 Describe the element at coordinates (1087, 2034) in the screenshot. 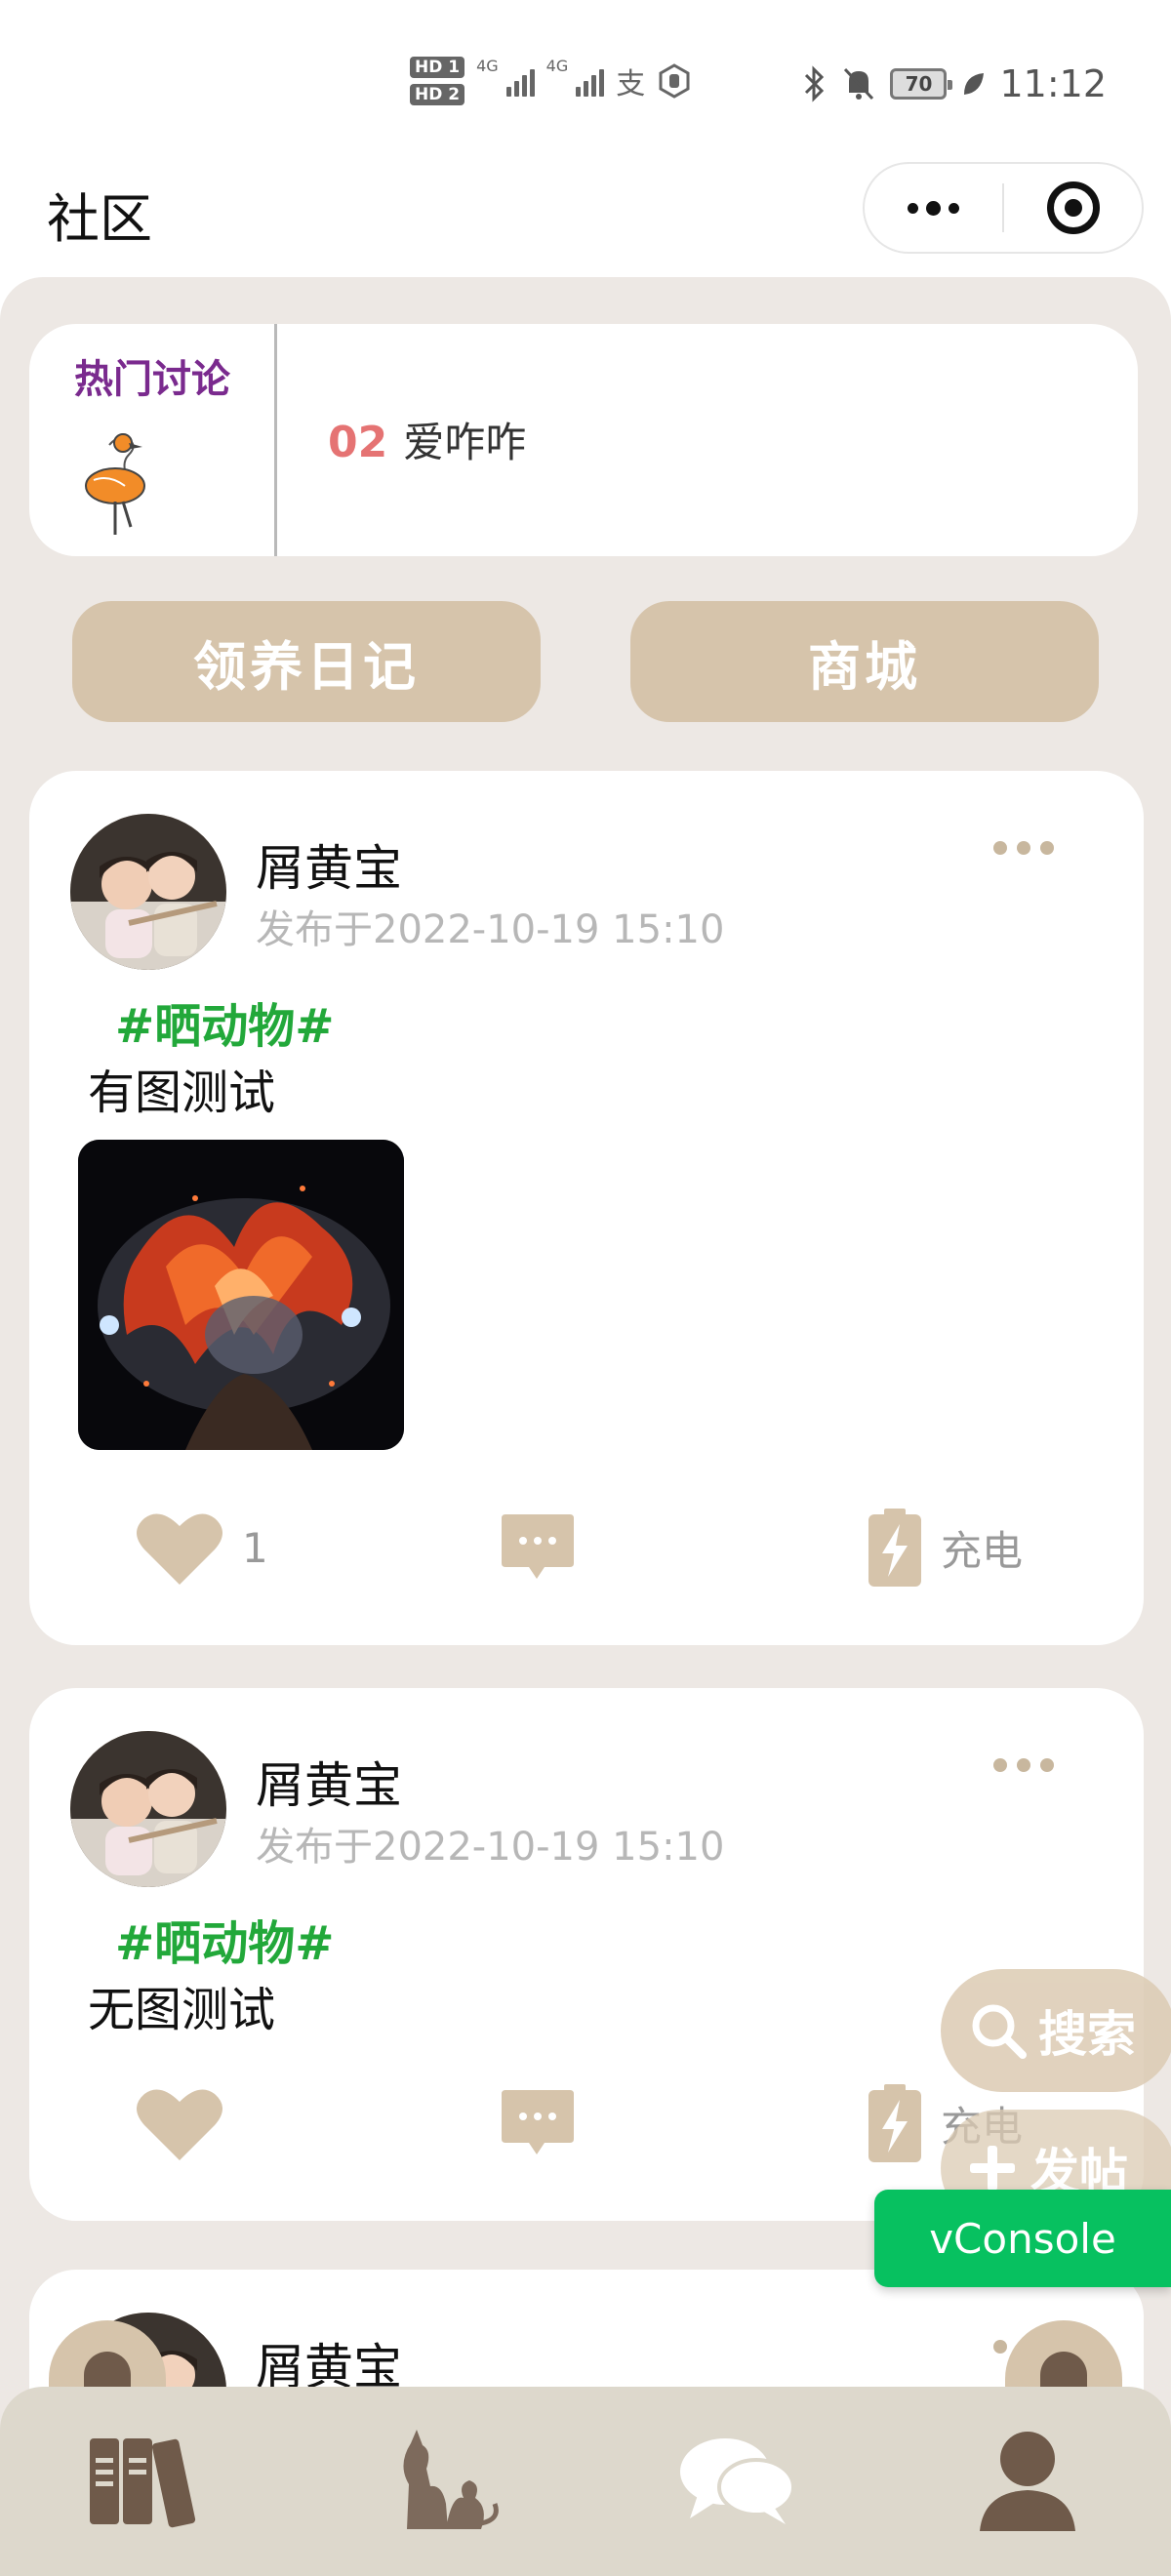

I see `search-fab-label: 搜索` at that location.